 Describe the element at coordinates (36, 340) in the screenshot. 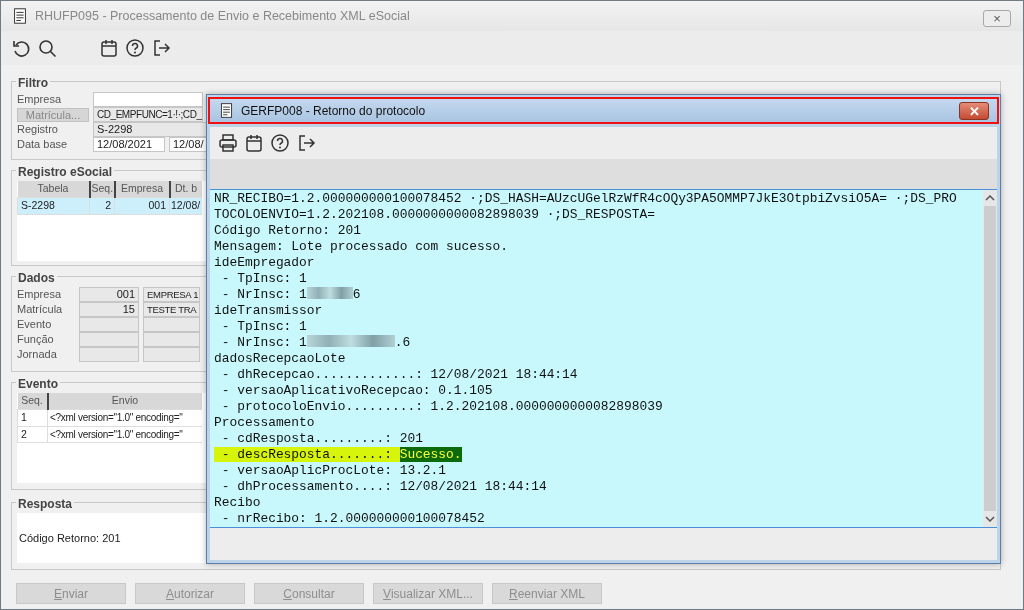

I see `field-label: Função` at that location.